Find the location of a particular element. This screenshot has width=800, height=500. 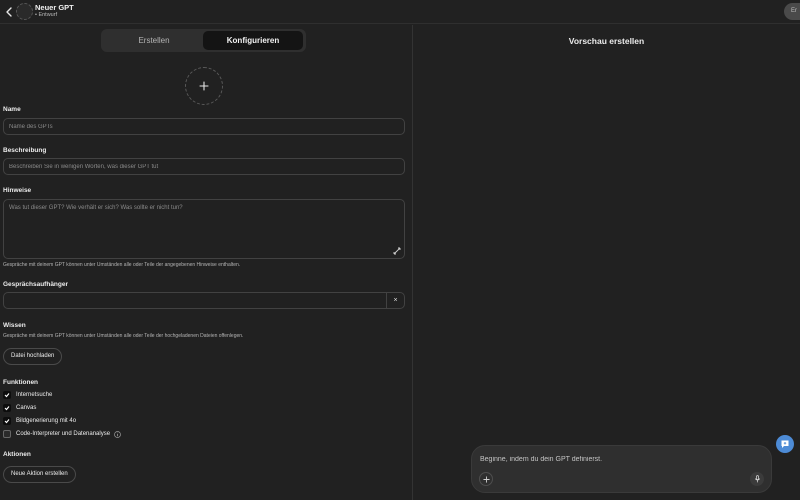

preview-title: Vorschau erstellen is located at coordinates (606, 41).